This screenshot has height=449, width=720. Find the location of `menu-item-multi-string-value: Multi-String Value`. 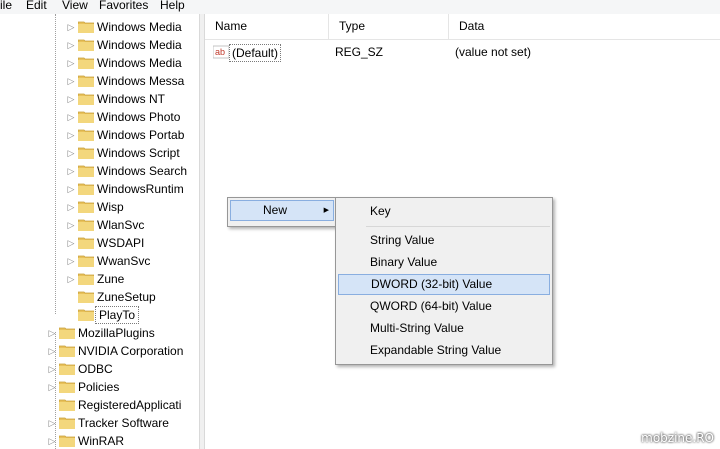

menu-item-multi-string-value: Multi-String Value is located at coordinates (444, 328).